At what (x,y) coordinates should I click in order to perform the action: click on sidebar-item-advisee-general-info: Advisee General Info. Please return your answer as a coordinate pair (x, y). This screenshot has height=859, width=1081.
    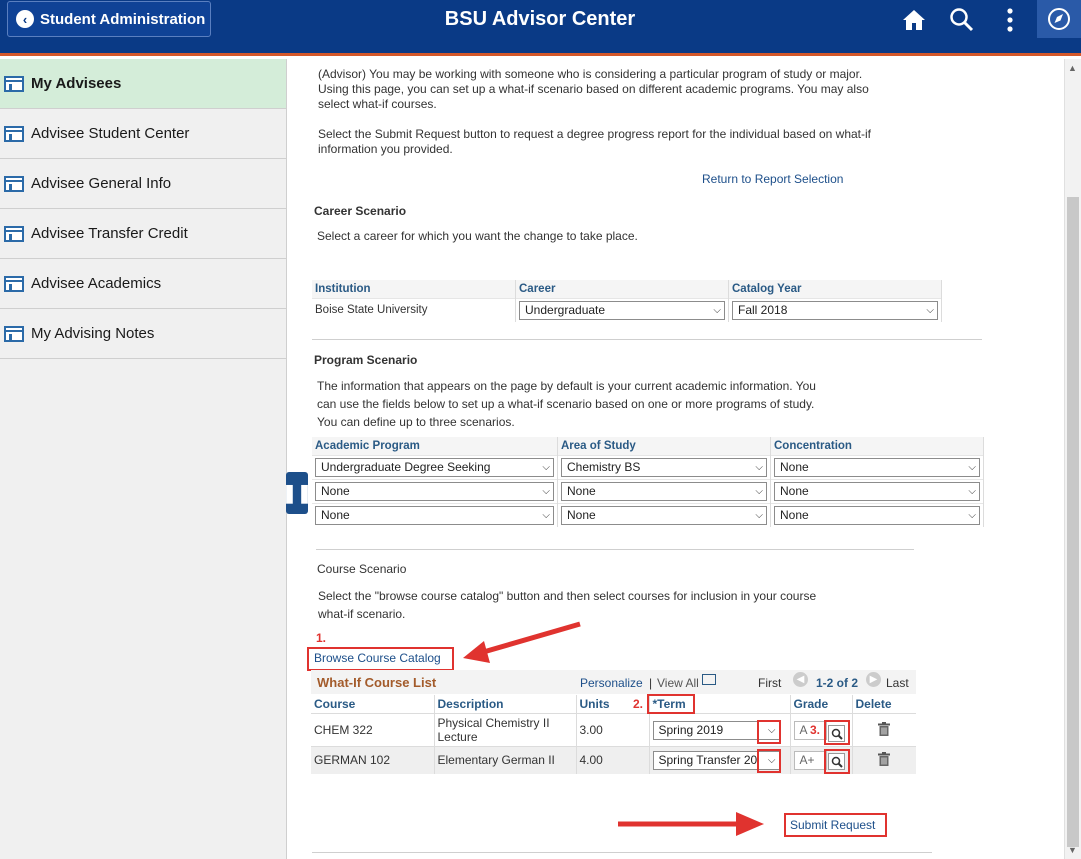
    Looking at the image, I should click on (143, 184).